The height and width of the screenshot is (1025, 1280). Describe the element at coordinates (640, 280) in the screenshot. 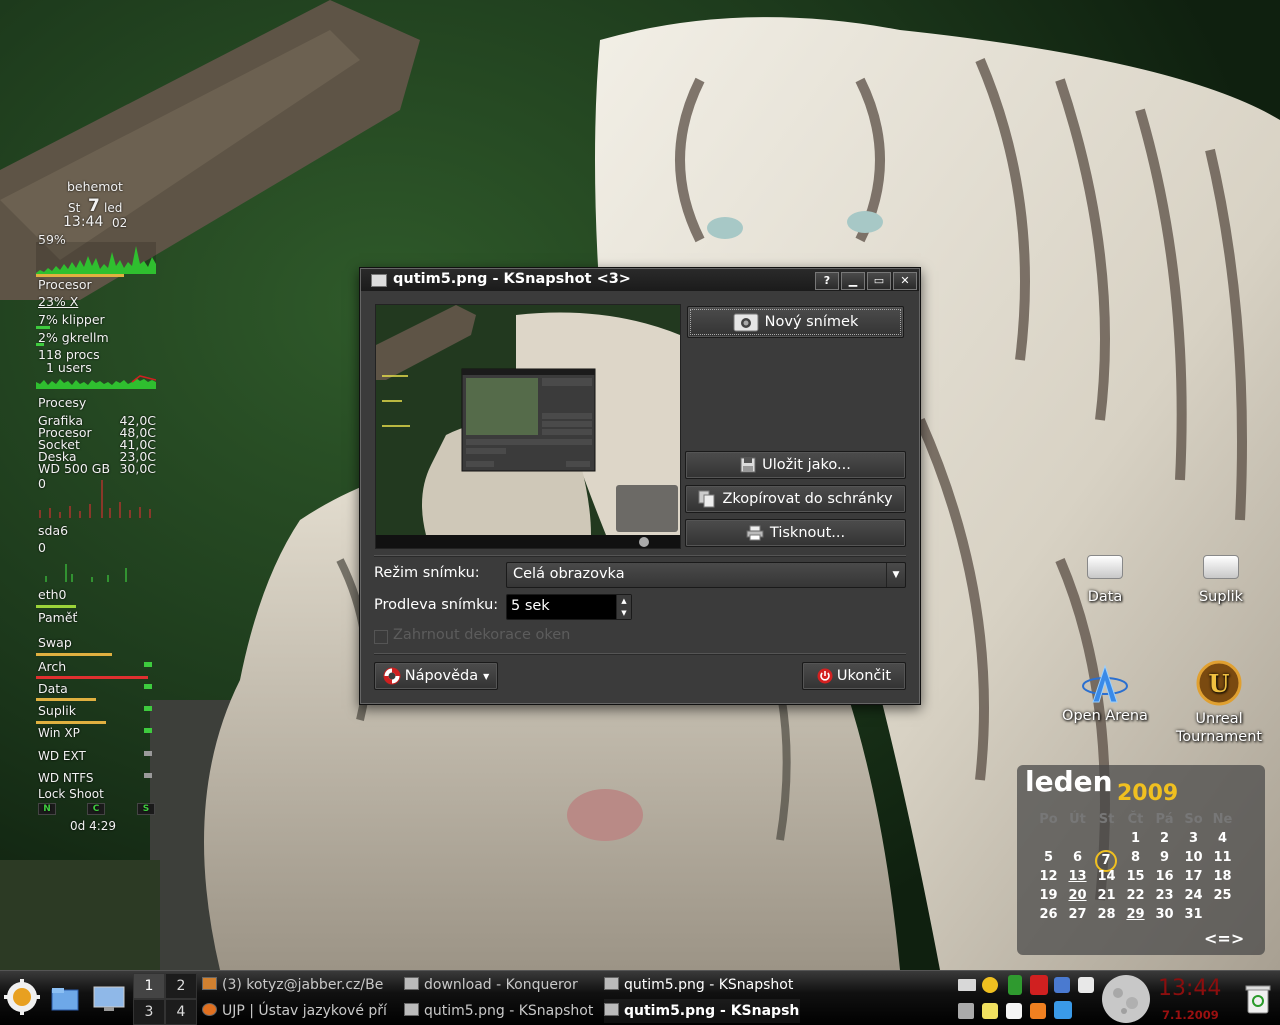

I see `window-titlebar: qutim5.png - KSnapshot <3> ? ▁ ▭ ✕` at that location.